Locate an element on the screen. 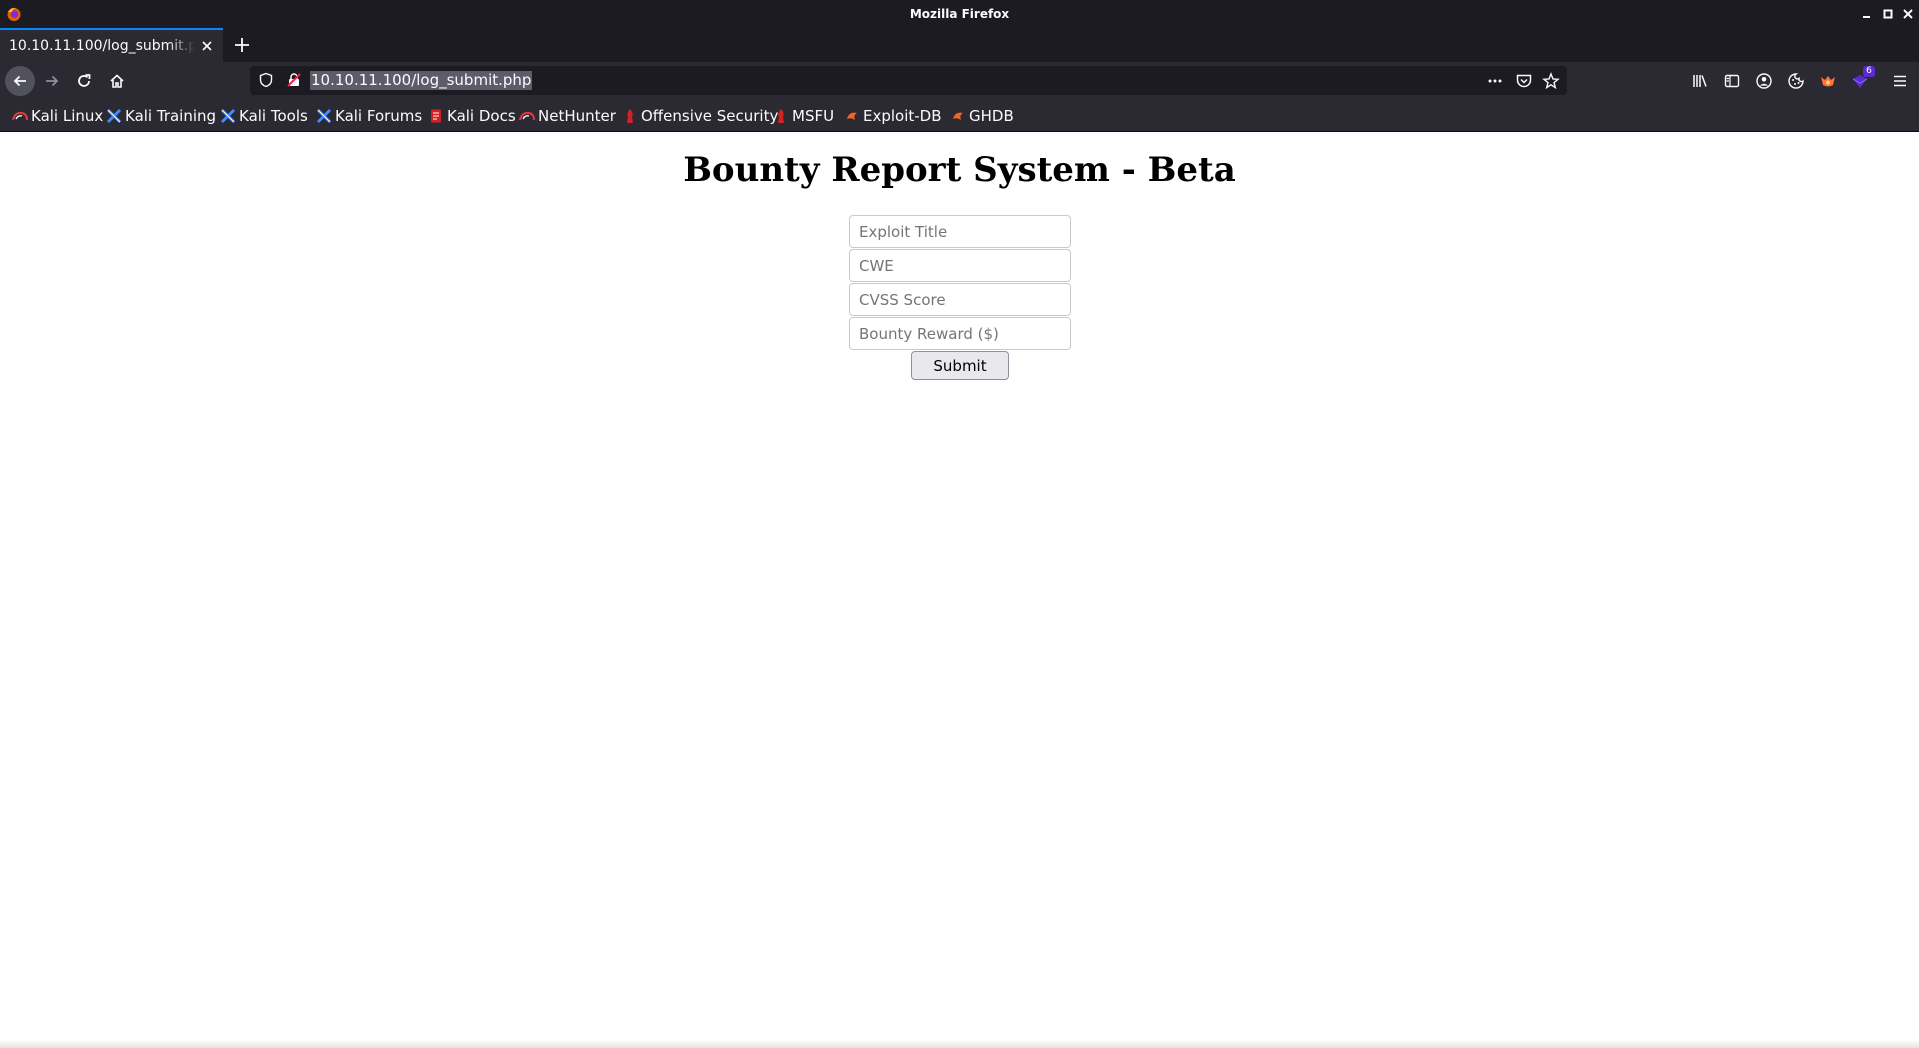  window-title: Mozilla Firefox is located at coordinates (959, 14).